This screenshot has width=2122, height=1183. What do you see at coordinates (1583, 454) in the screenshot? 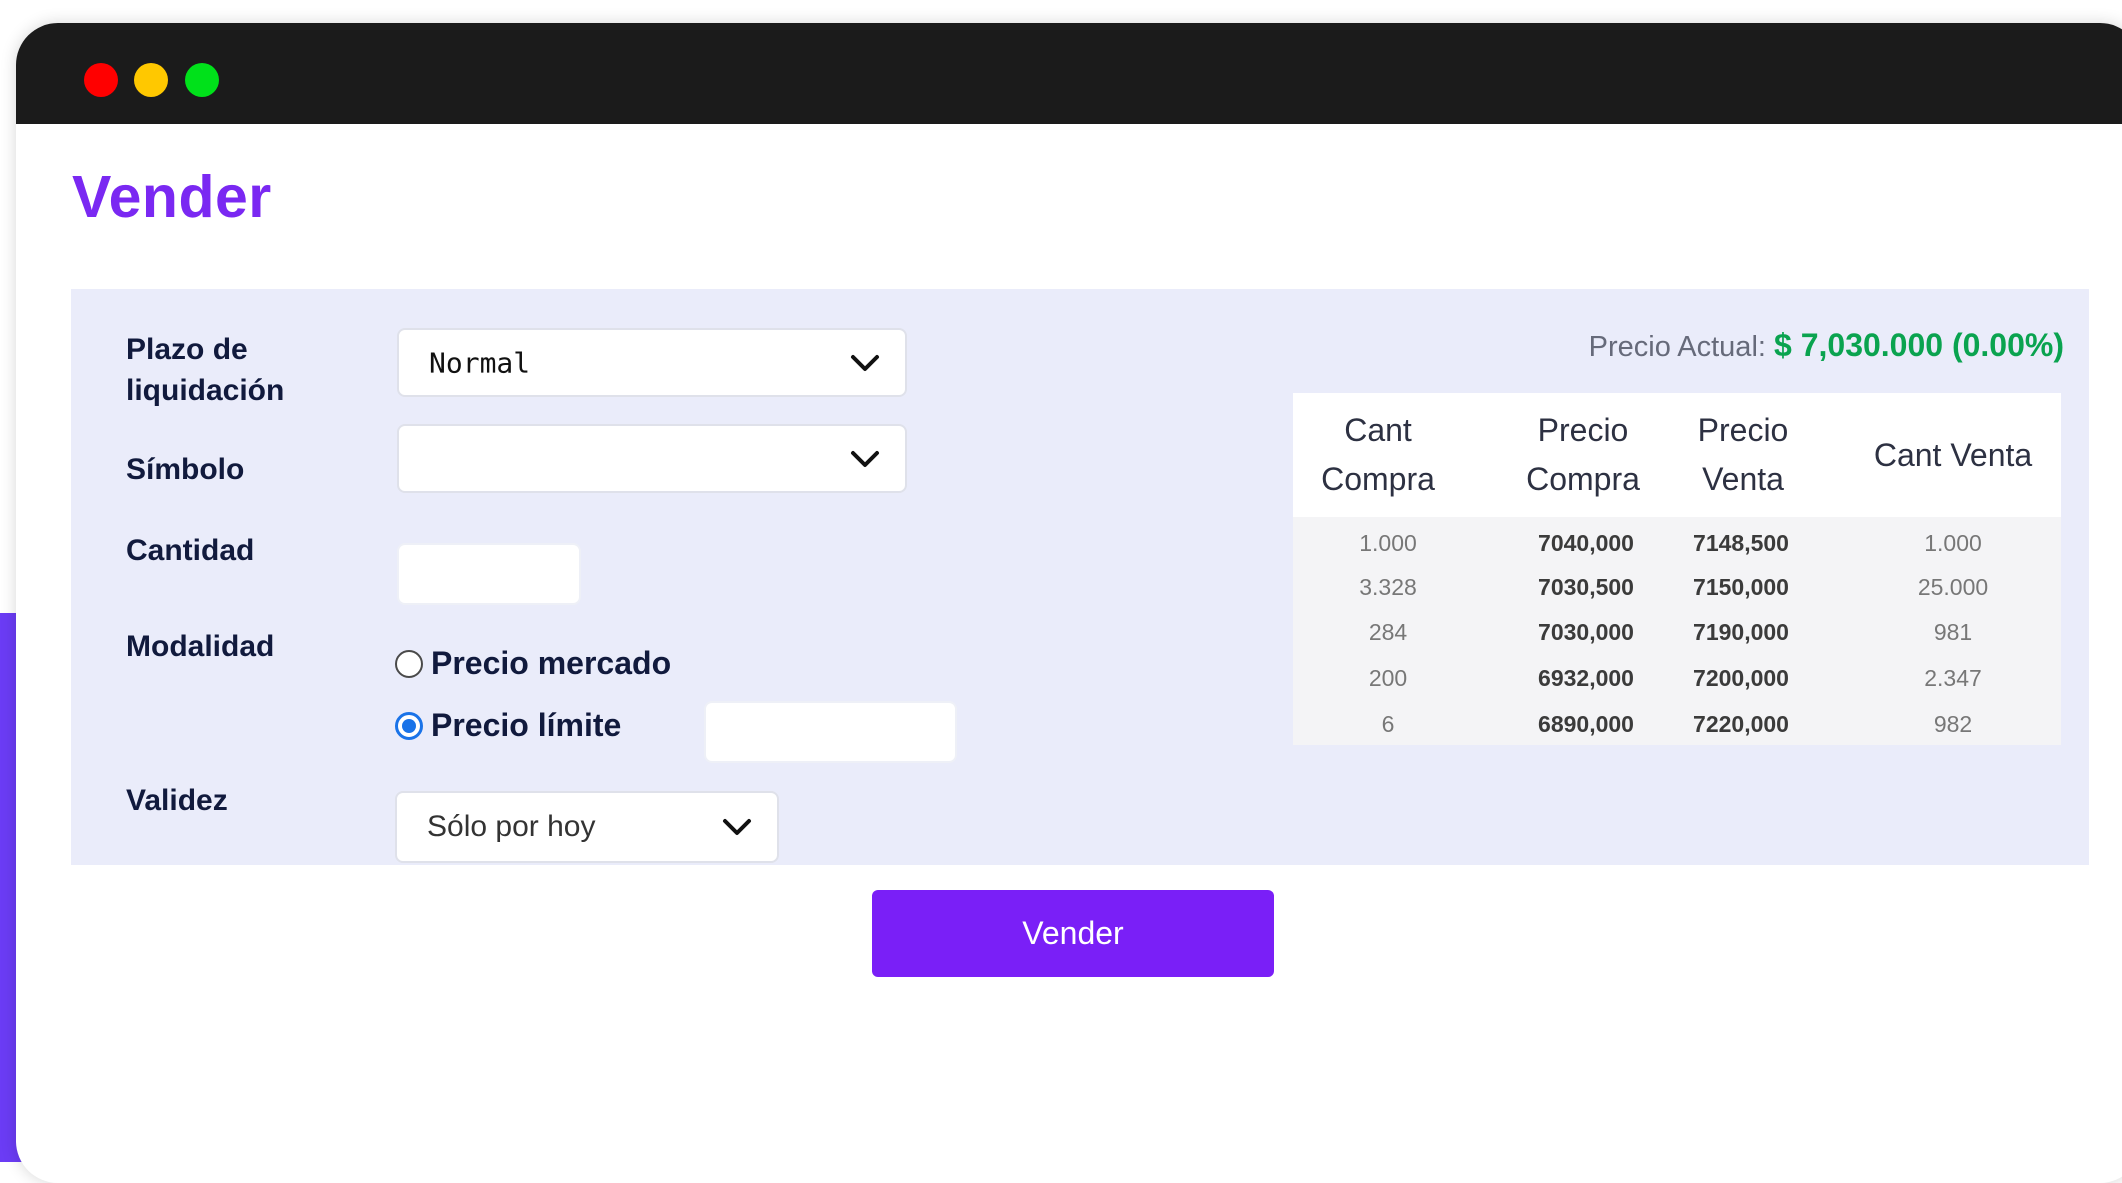
I see `column-header-precio-compra: Precio Compra` at bounding box center [1583, 454].